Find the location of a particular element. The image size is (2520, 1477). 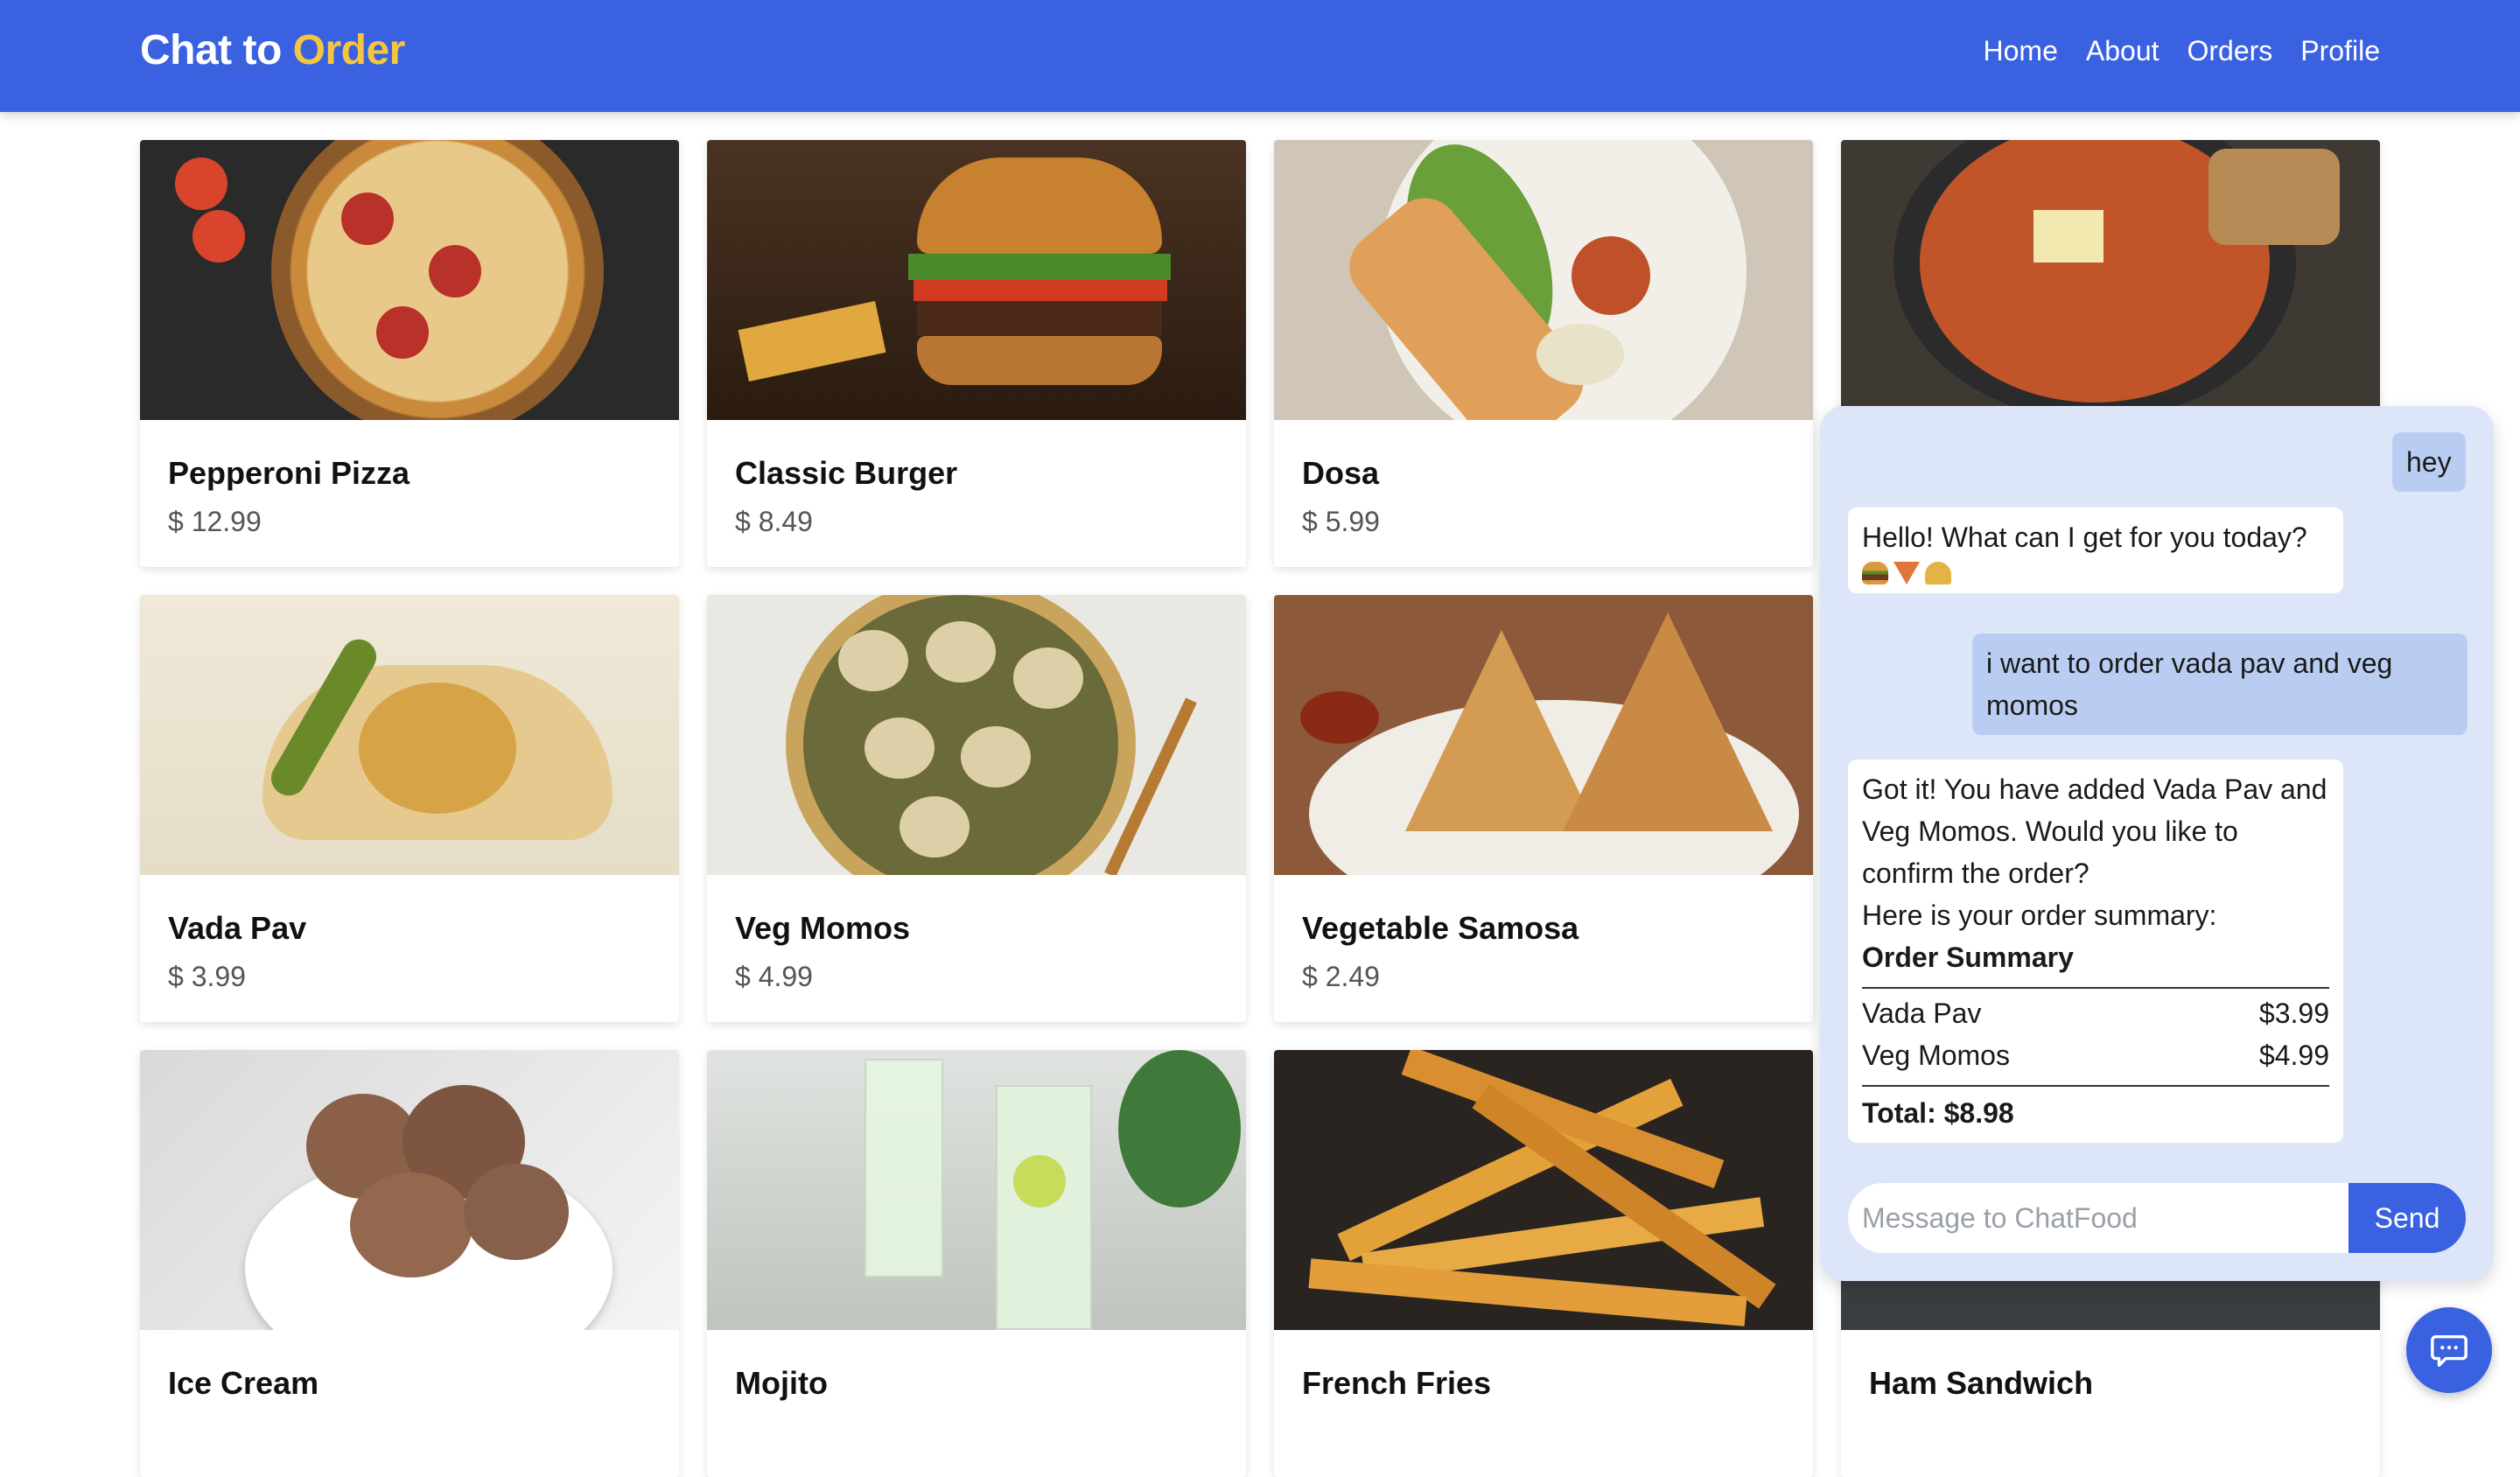

chat-bubble-icon is located at coordinates (2449, 1350).